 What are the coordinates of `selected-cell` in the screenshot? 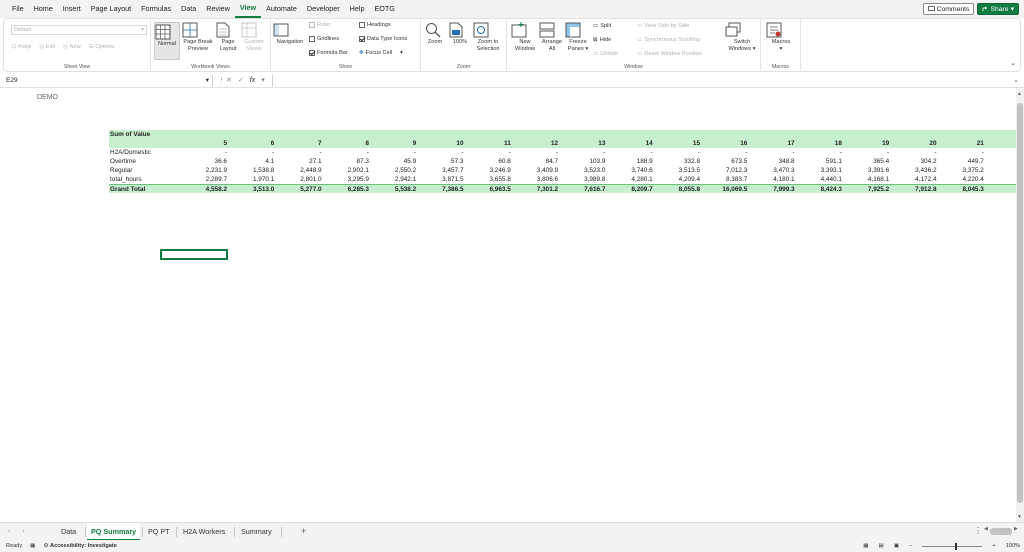 It's located at (194, 254).